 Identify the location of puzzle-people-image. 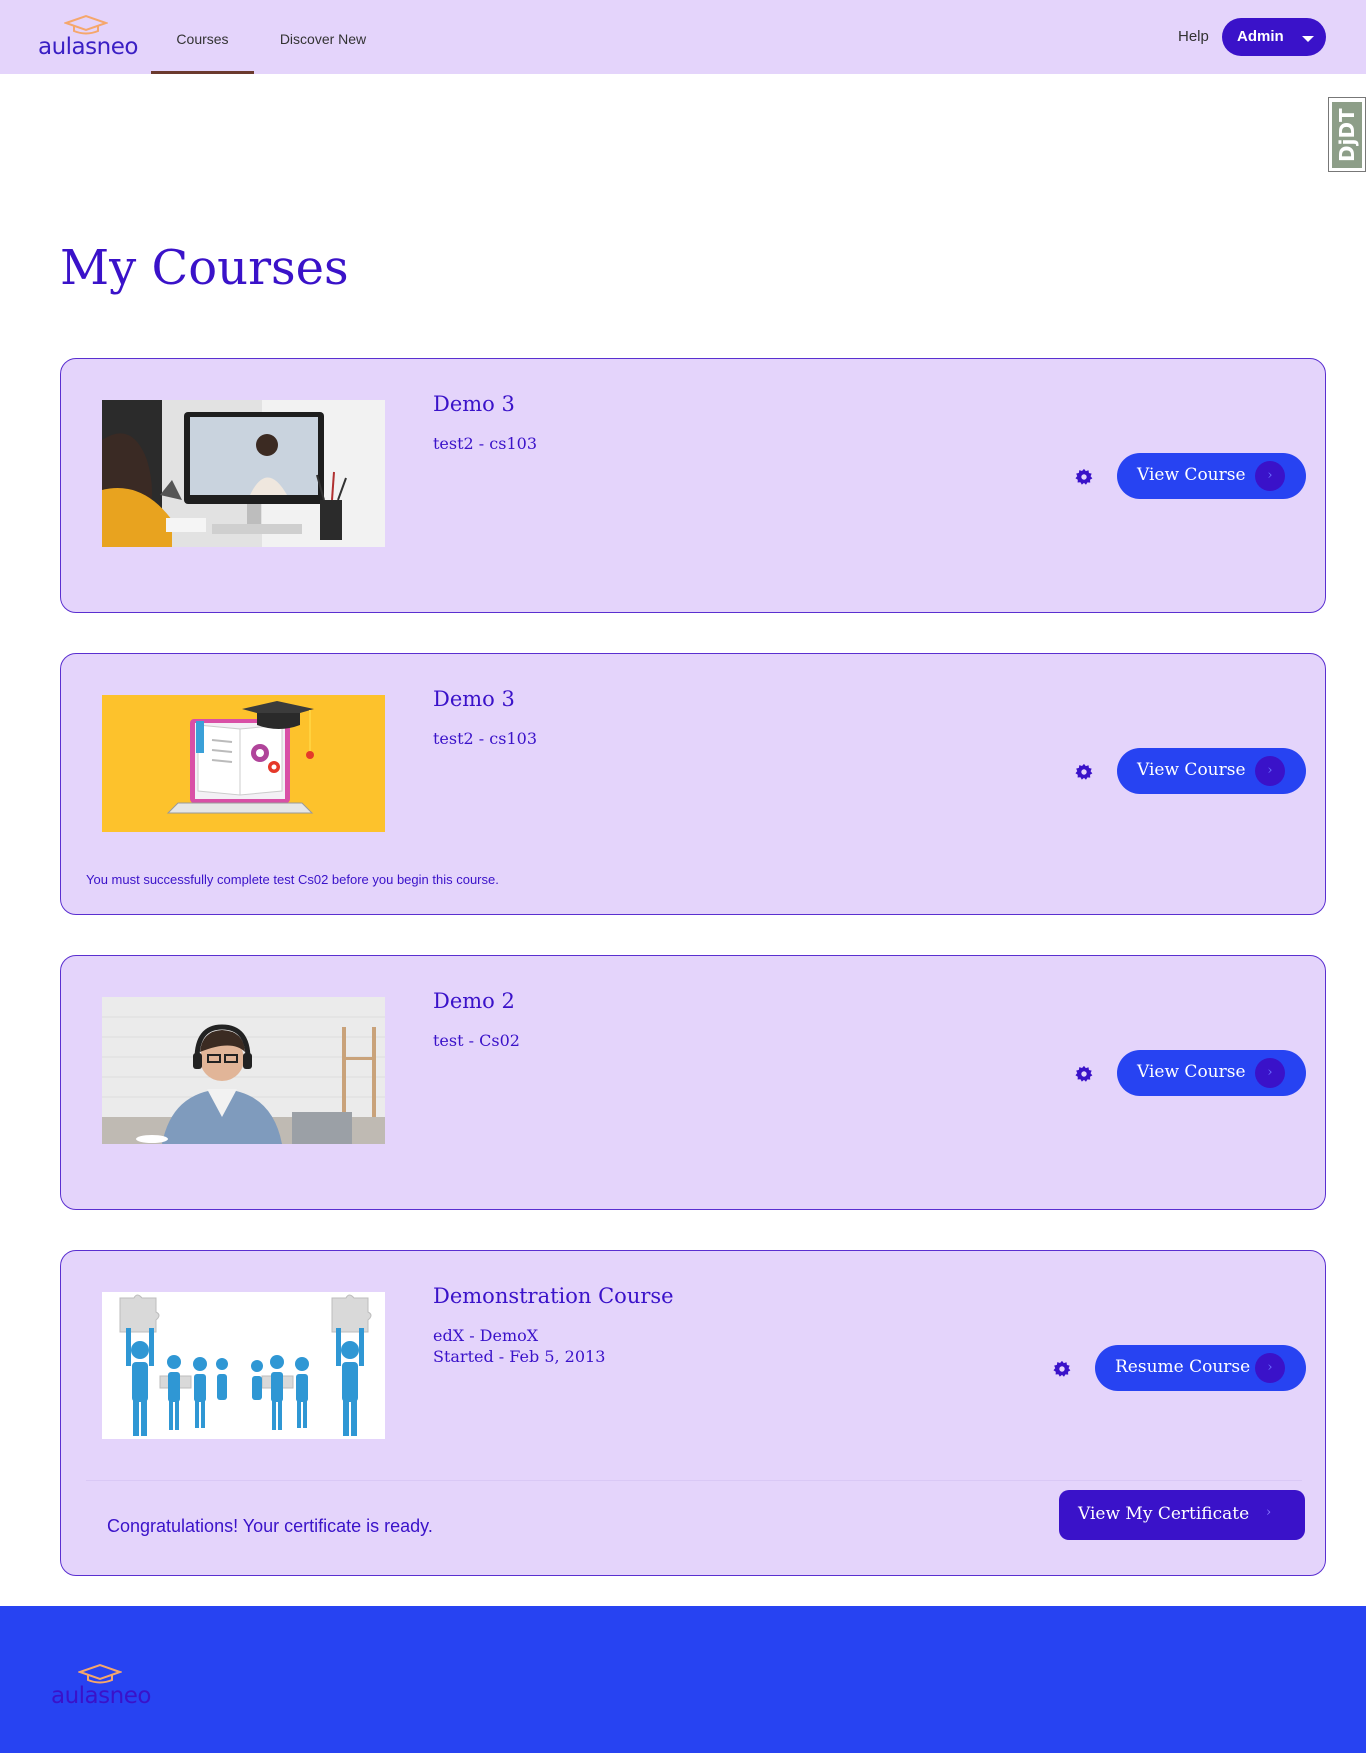
(243, 1365).